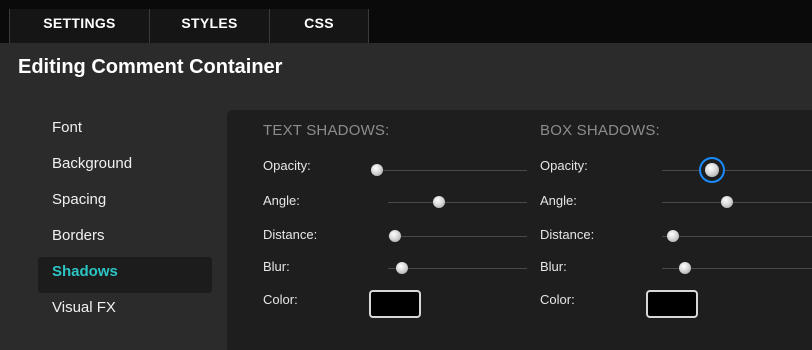 Image resolution: width=812 pixels, height=350 pixels. Describe the element at coordinates (449, 170) in the screenshot. I see `text-opacity-slider` at that location.